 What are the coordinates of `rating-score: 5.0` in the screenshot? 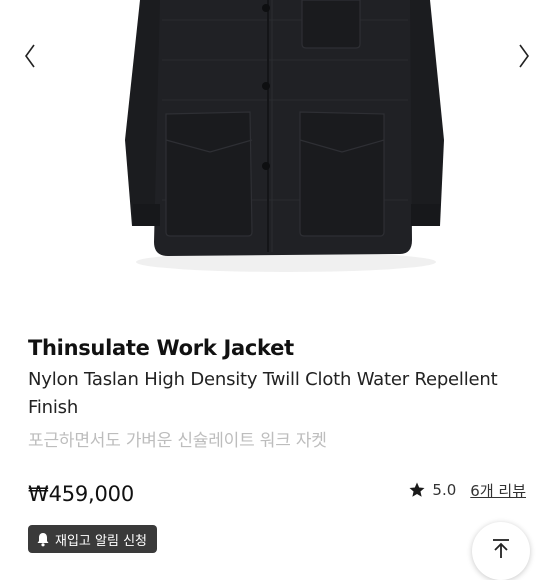 It's located at (444, 490).